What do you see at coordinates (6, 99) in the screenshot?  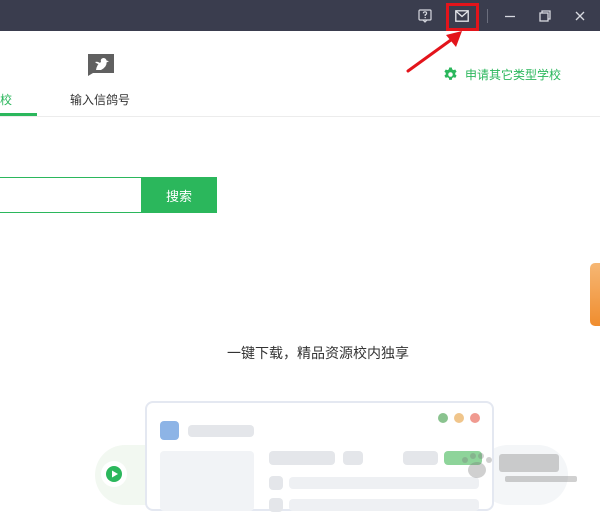 I see `tab-school-label: 校` at bounding box center [6, 99].